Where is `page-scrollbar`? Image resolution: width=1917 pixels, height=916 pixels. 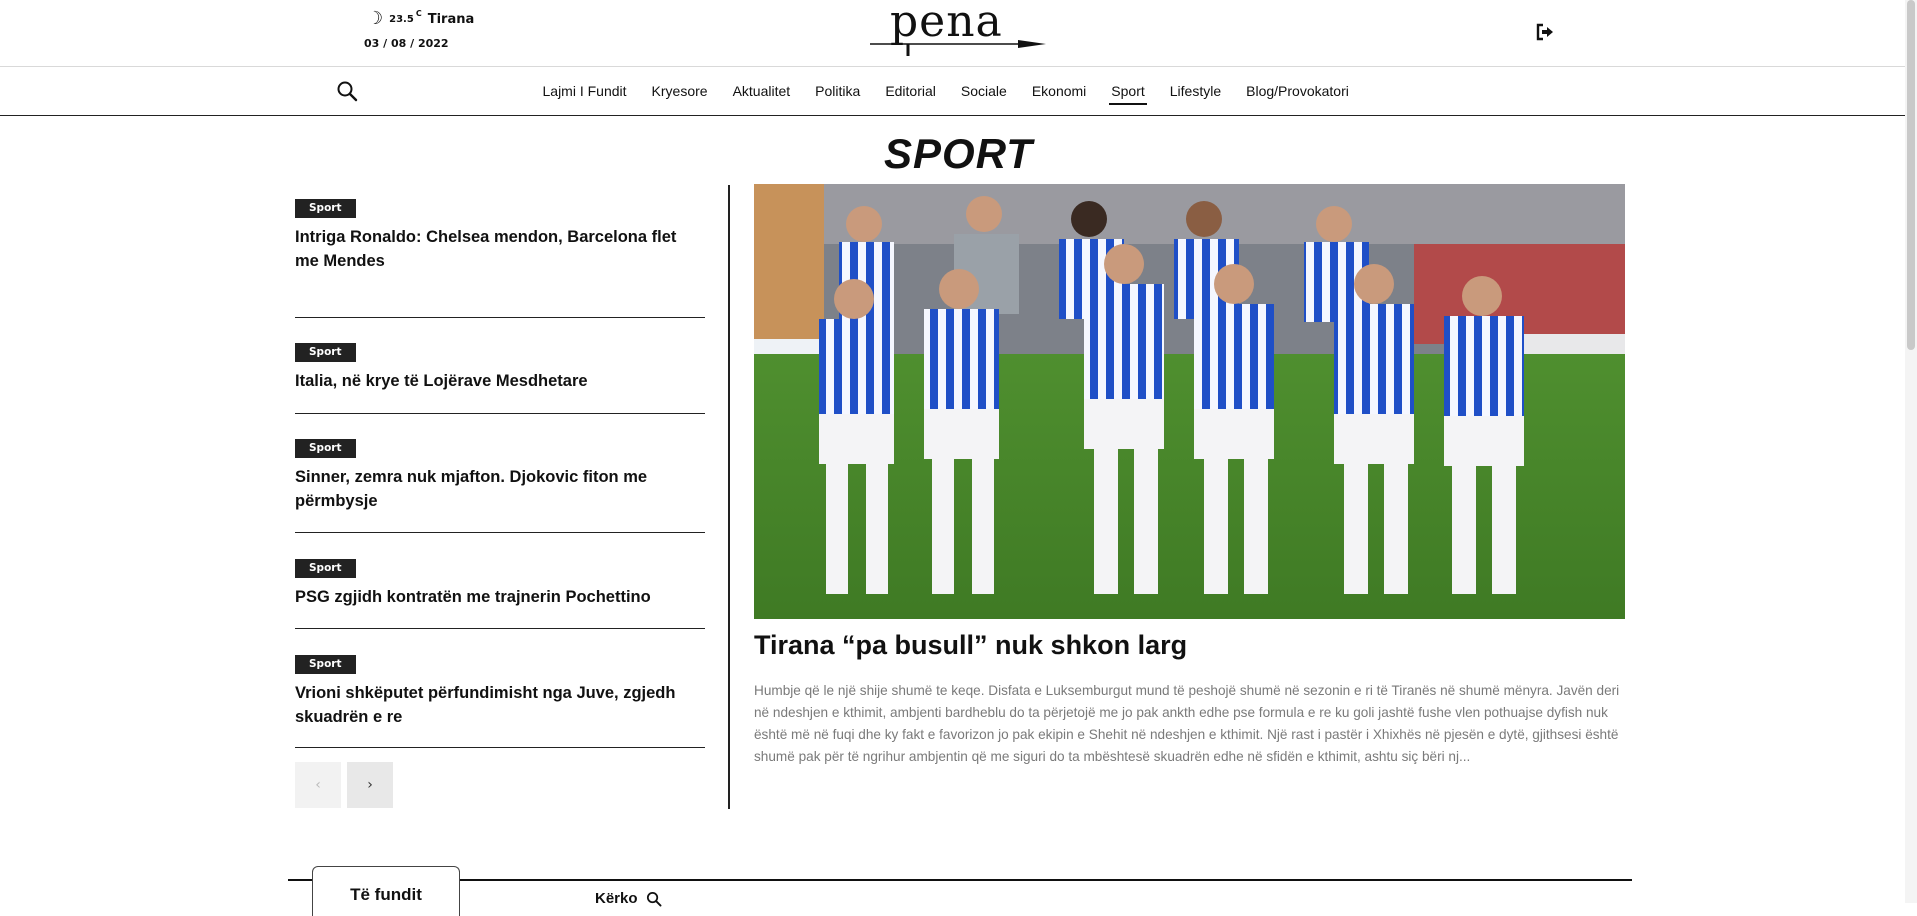 page-scrollbar is located at coordinates (1911, 451).